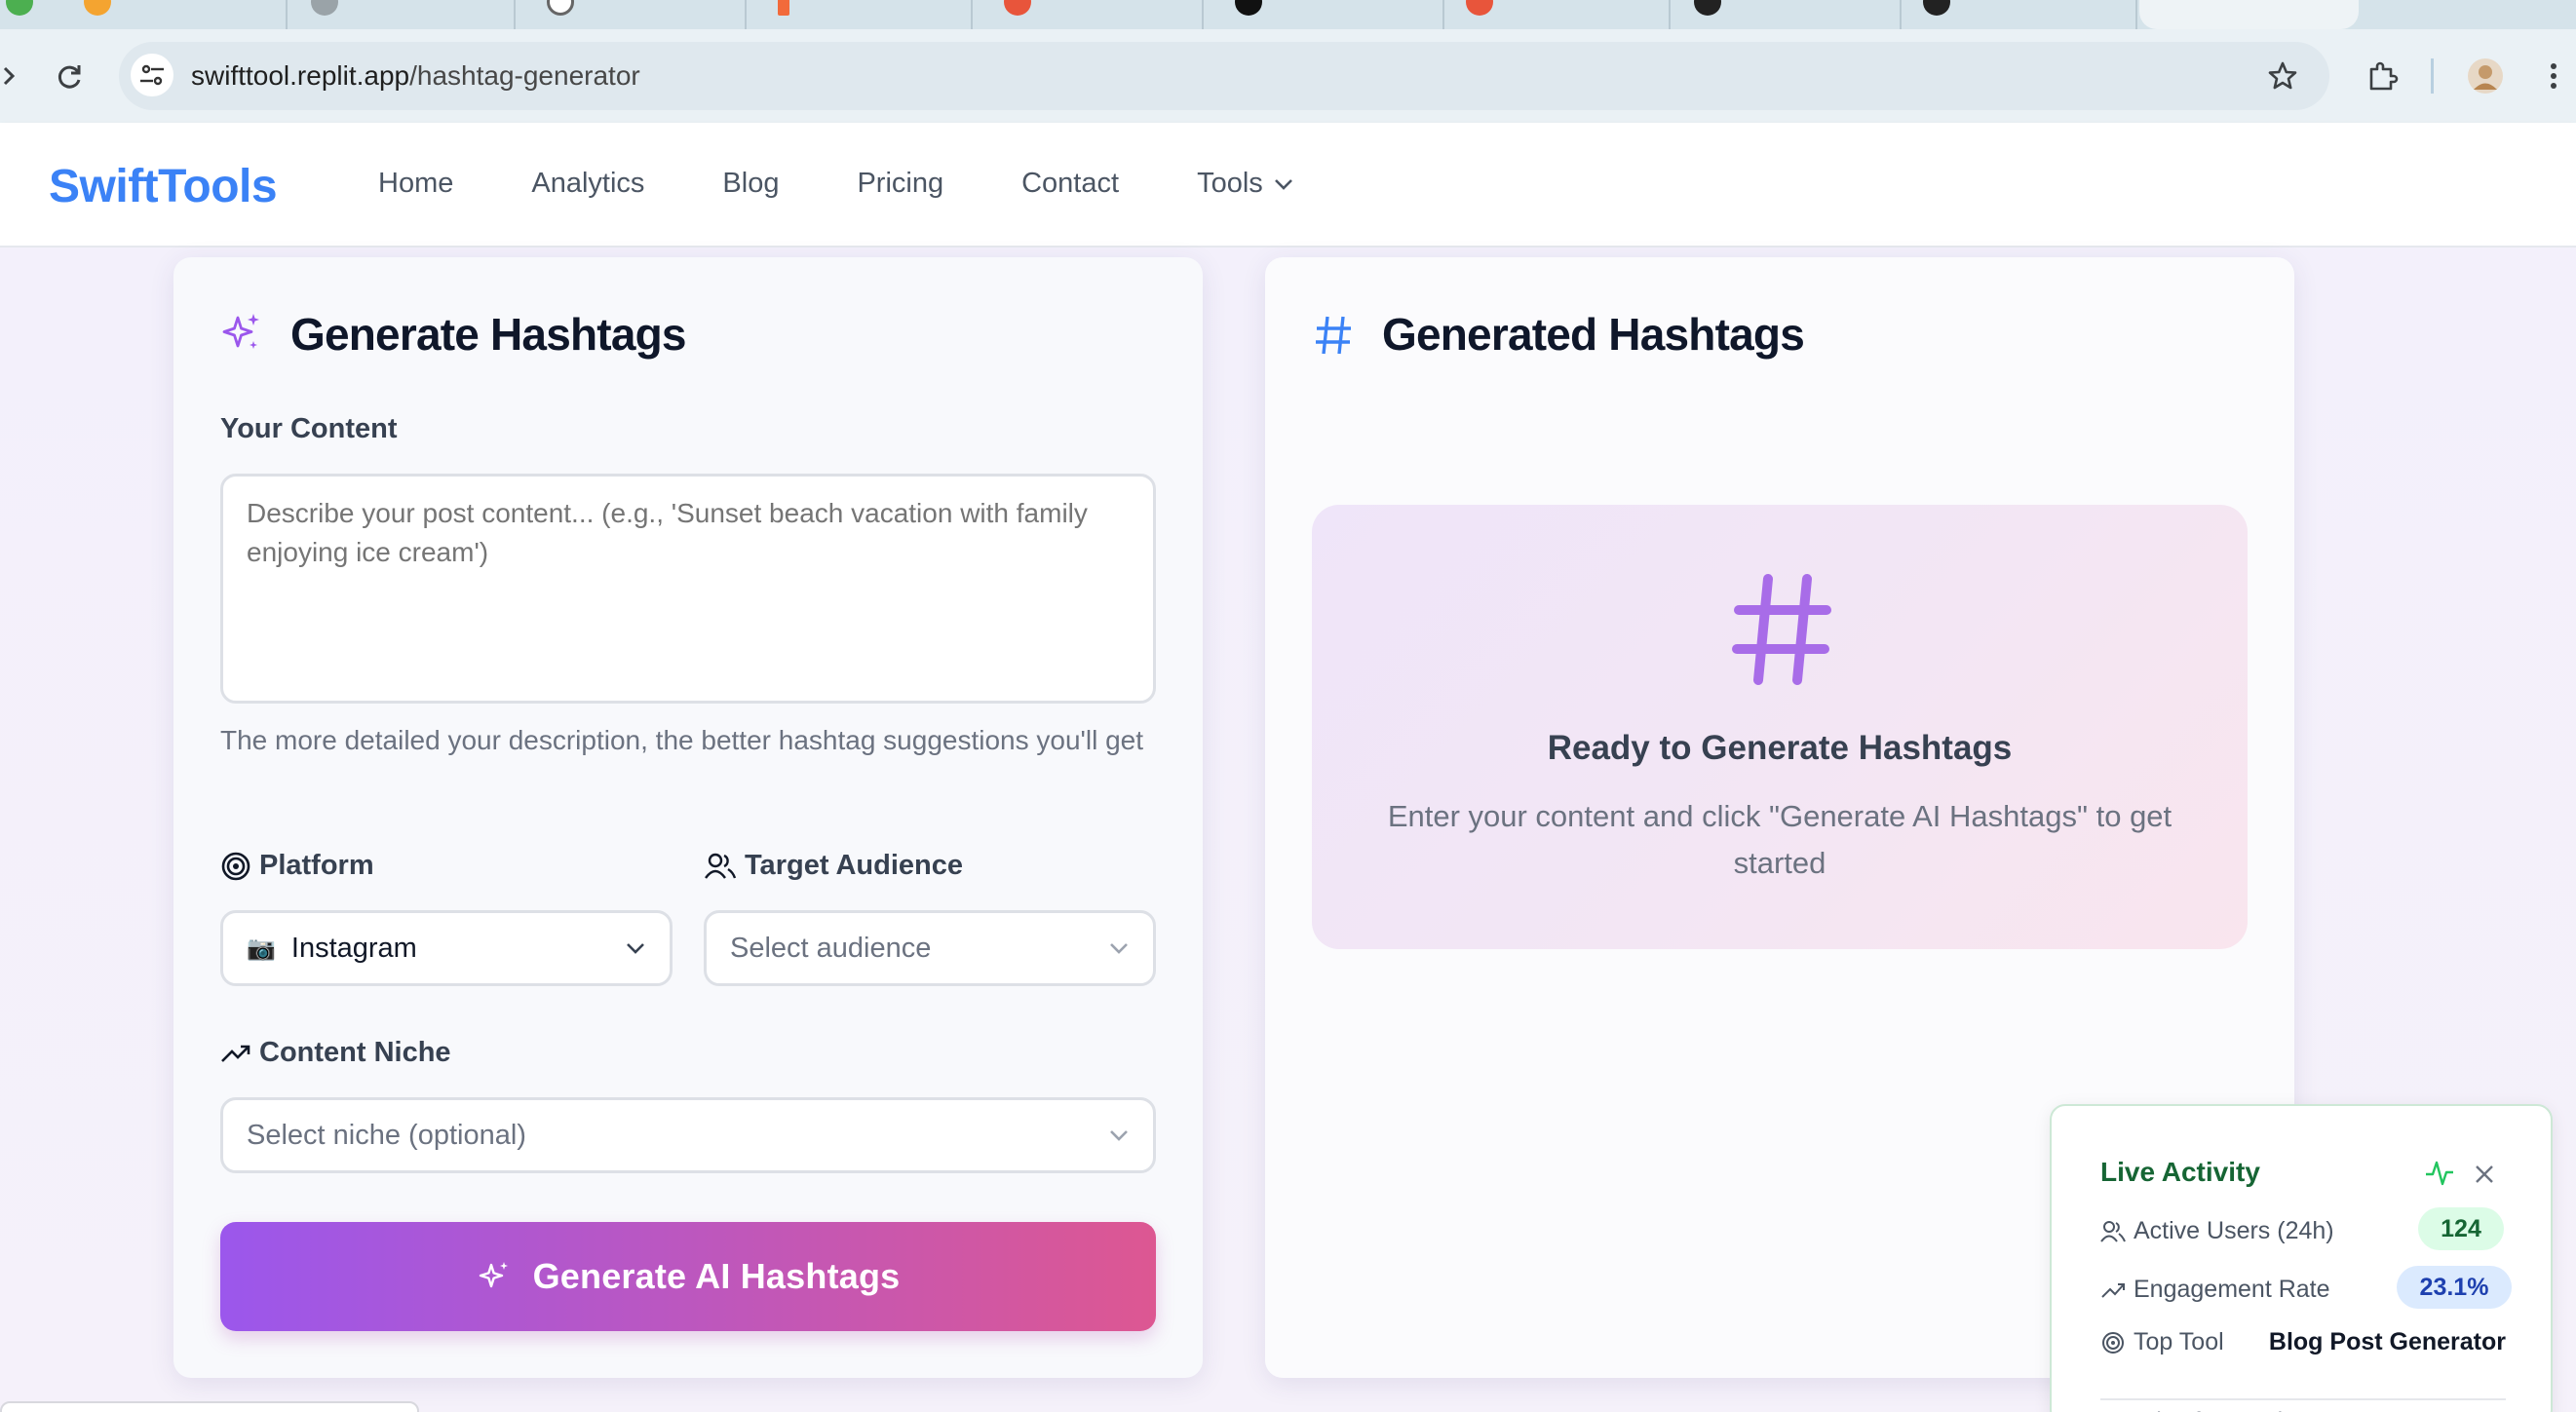 This screenshot has height=1412, width=2576. What do you see at coordinates (2484, 1174) in the screenshot?
I see `close-icon` at bounding box center [2484, 1174].